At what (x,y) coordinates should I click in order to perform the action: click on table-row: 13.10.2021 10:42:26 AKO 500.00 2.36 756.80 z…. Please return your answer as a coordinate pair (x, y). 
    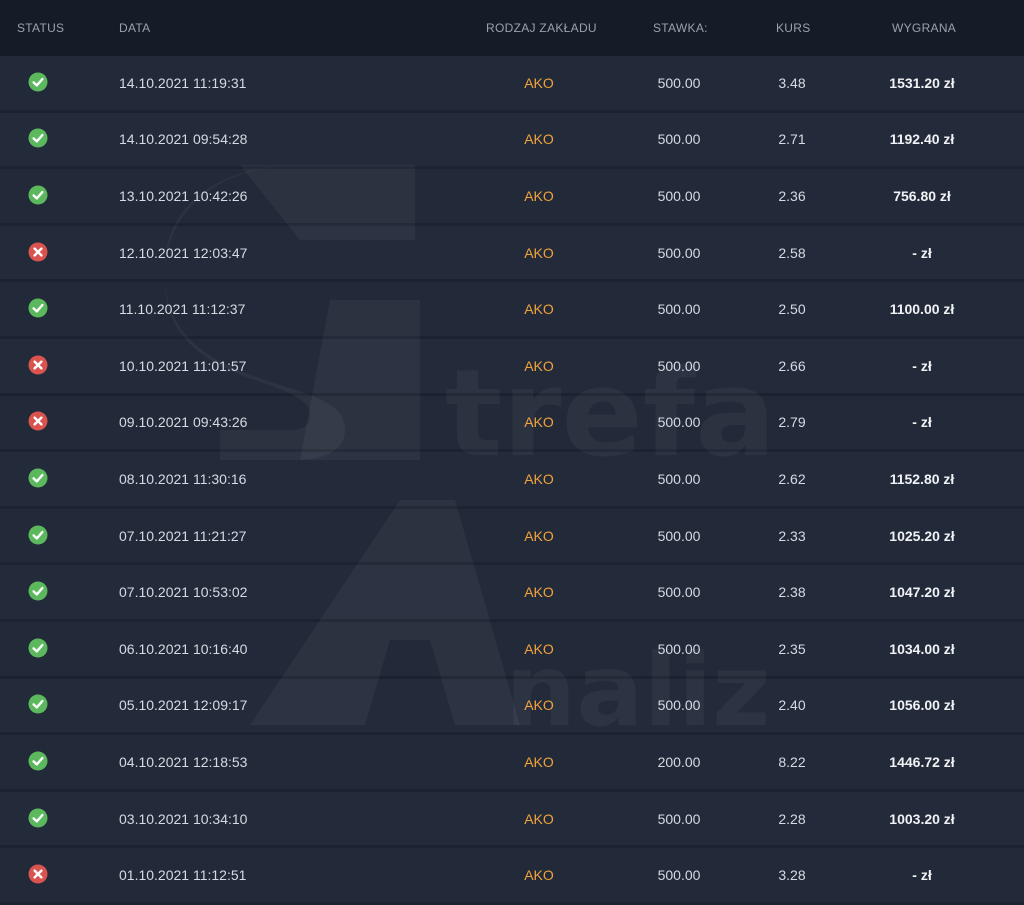
    Looking at the image, I should click on (512, 197).